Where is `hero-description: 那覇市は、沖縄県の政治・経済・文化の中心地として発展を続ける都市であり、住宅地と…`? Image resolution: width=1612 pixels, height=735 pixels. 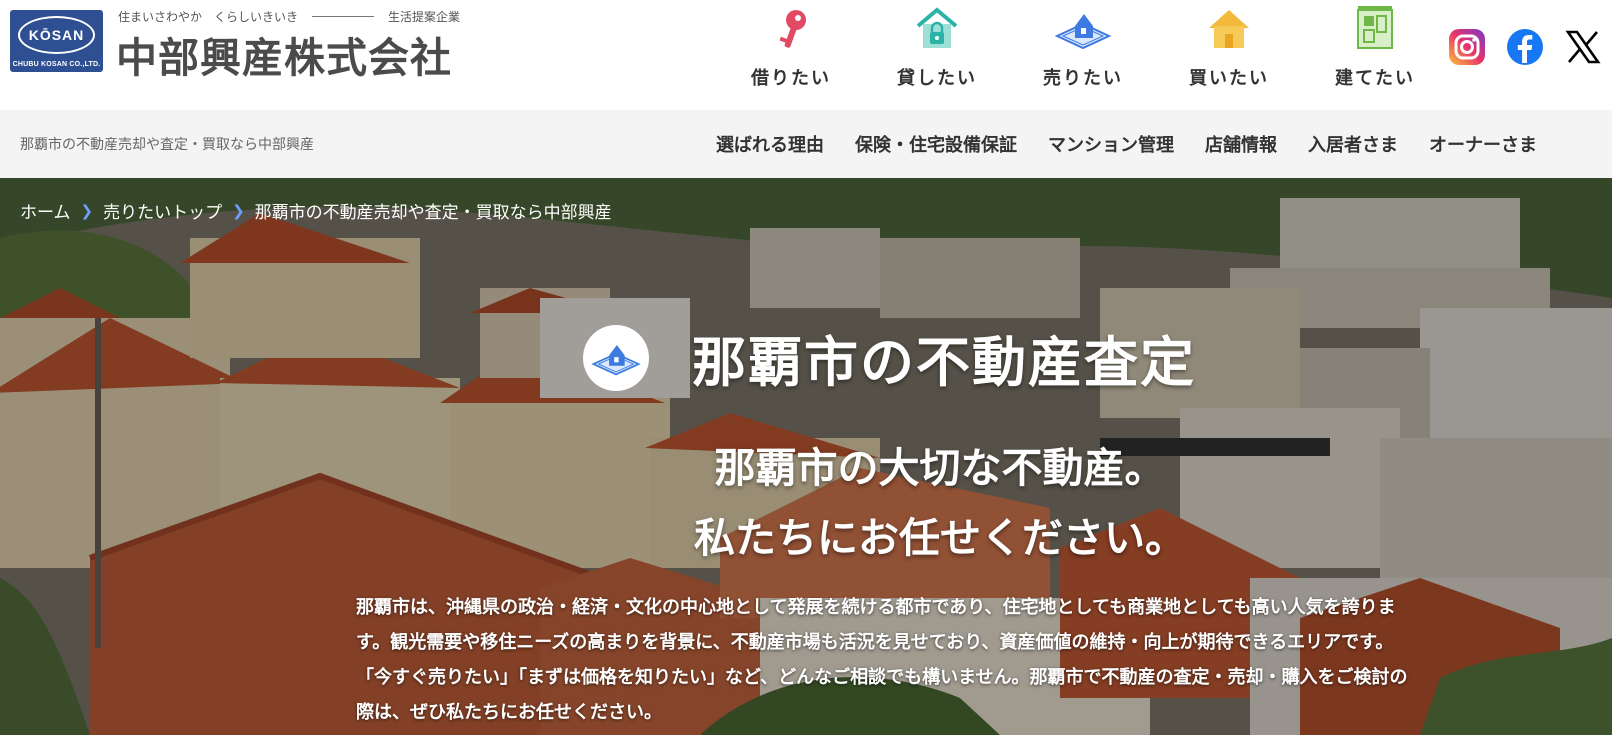
hero-description: 那覇市は、沖縄県の政治・経済・文化の中心地として発展を続ける都市であり、住宅地と… is located at coordinates (941, 660).